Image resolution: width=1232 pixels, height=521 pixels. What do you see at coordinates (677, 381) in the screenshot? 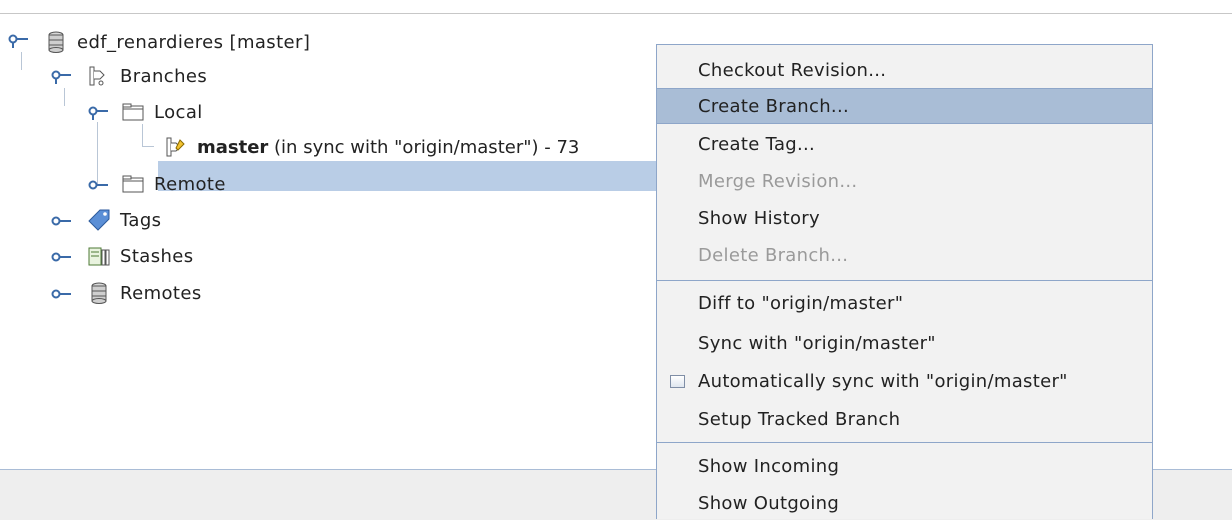
I see `auto-sync-checkbox` at bounding box center [677, 381].